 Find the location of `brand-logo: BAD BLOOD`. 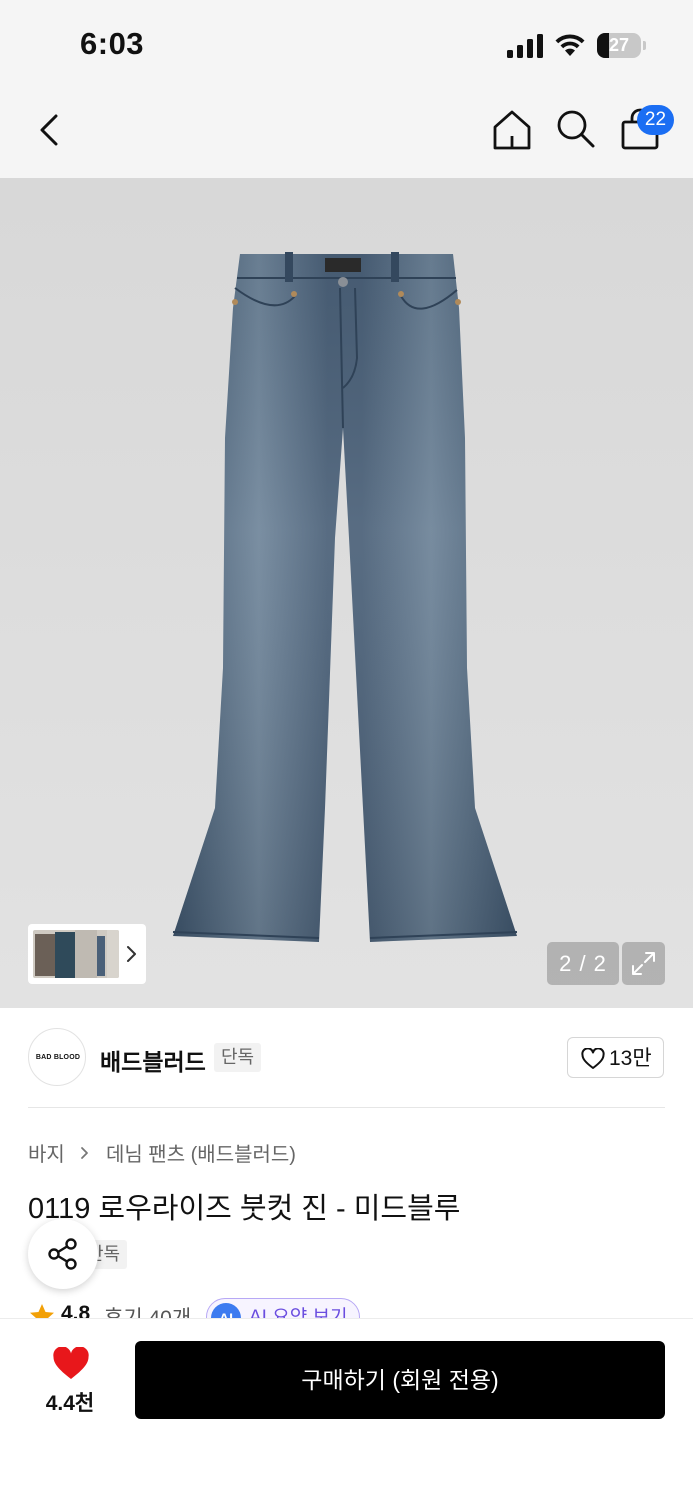

brand-logo: BAD BLOOD is located at coordinates (57, 1057).